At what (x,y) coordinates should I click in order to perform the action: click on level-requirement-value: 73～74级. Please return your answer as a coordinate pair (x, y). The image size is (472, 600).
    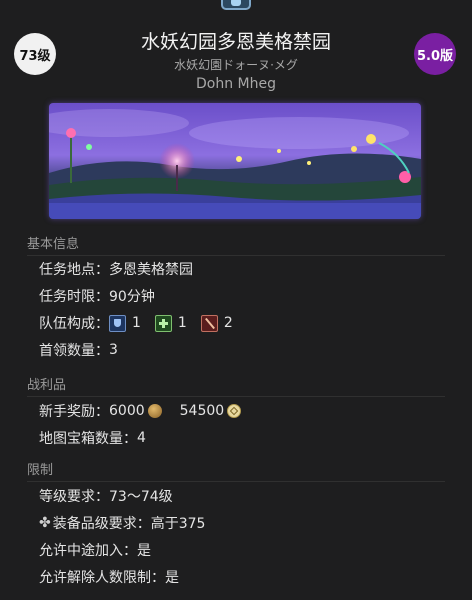
    Looking at the image, I should click on (141, 497).